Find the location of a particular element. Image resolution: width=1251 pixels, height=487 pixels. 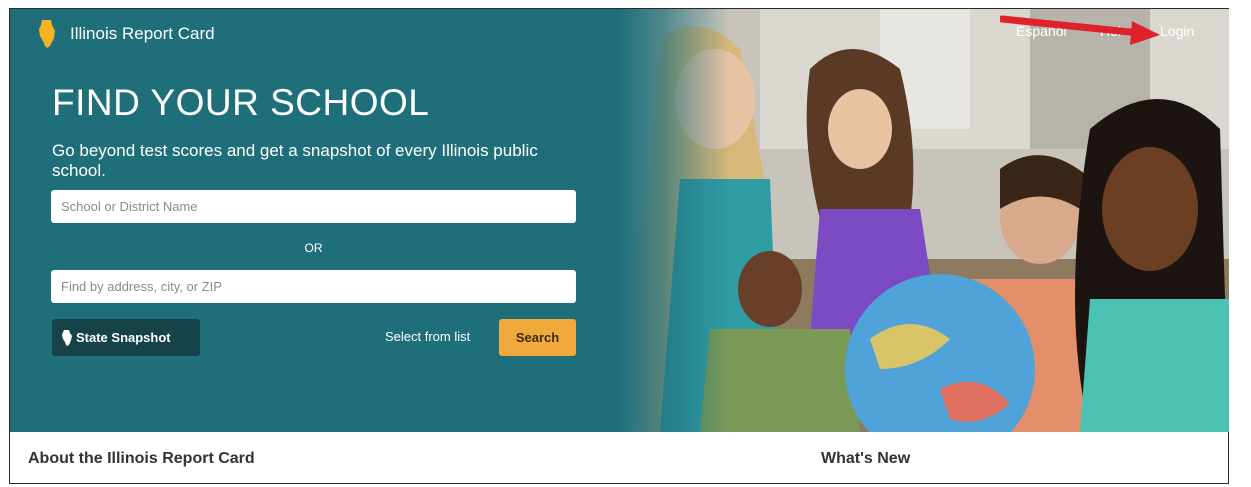

or-divider-label: OR is located at coordinates (313, 248).